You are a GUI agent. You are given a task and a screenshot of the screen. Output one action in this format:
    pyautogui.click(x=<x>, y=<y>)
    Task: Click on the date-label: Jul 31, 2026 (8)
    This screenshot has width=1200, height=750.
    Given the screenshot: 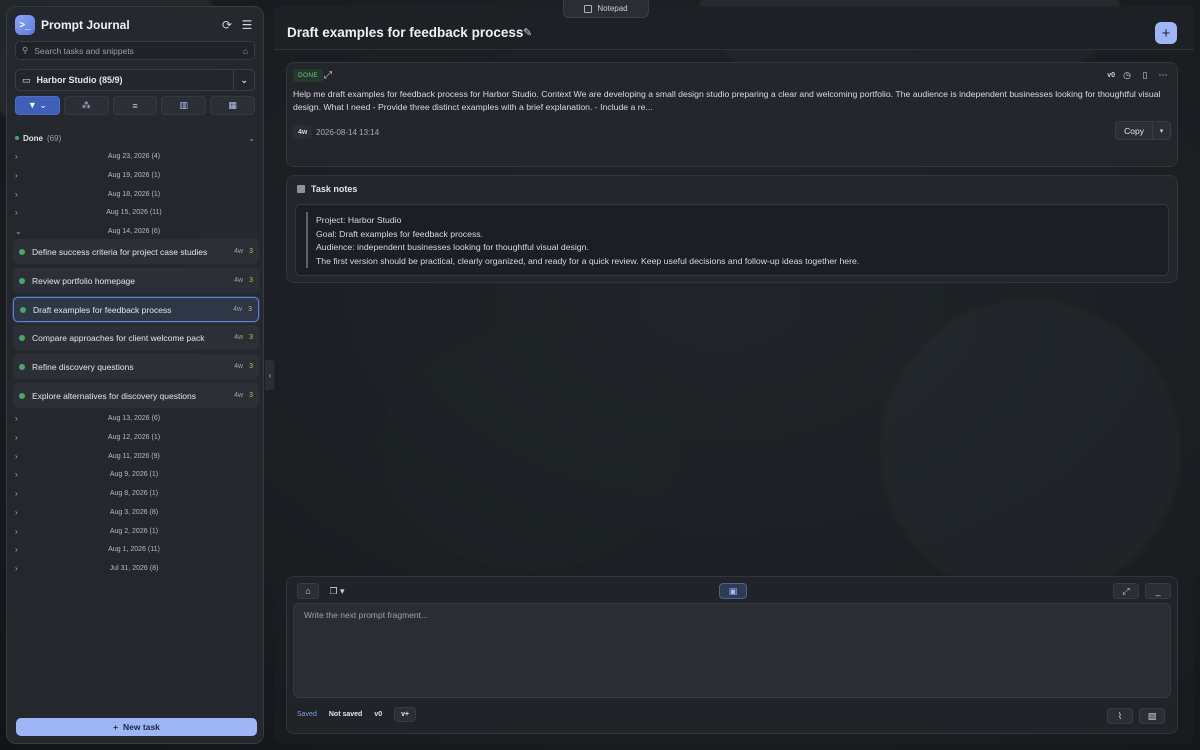 What is the action you would take?
    pyautogui.click(x=134, y=568)
    